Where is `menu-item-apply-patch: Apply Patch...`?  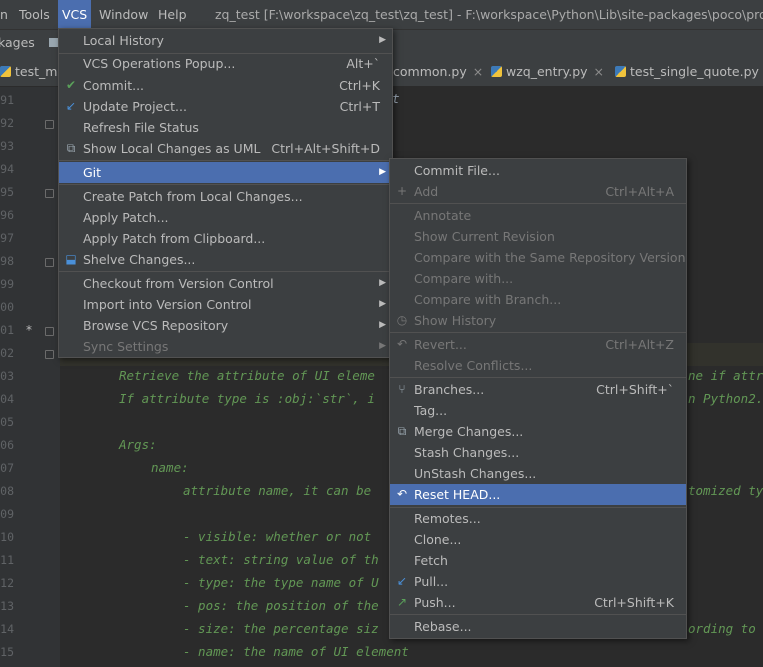
menu-item-apply-patch: Apply Patch... is located at coordinates (225, 217).